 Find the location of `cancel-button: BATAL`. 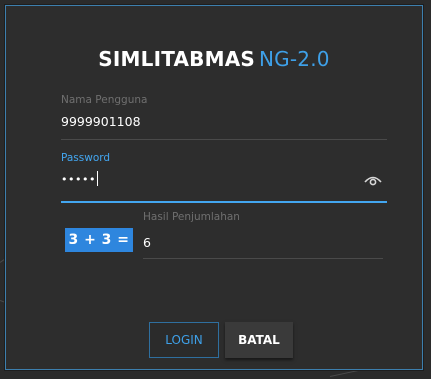

cancel-button: BATAL is located at coordinates (259, 340).